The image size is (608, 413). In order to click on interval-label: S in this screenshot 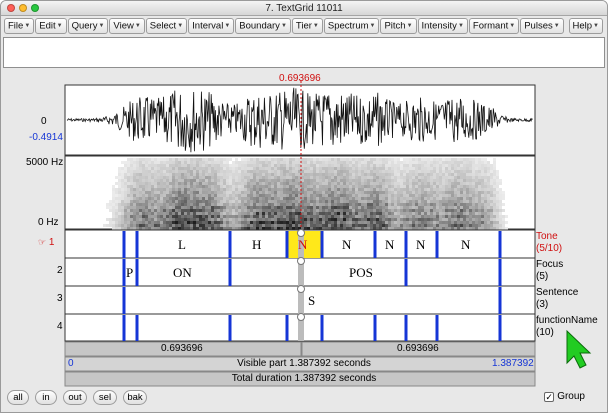, I will do `click(311, 301)`.